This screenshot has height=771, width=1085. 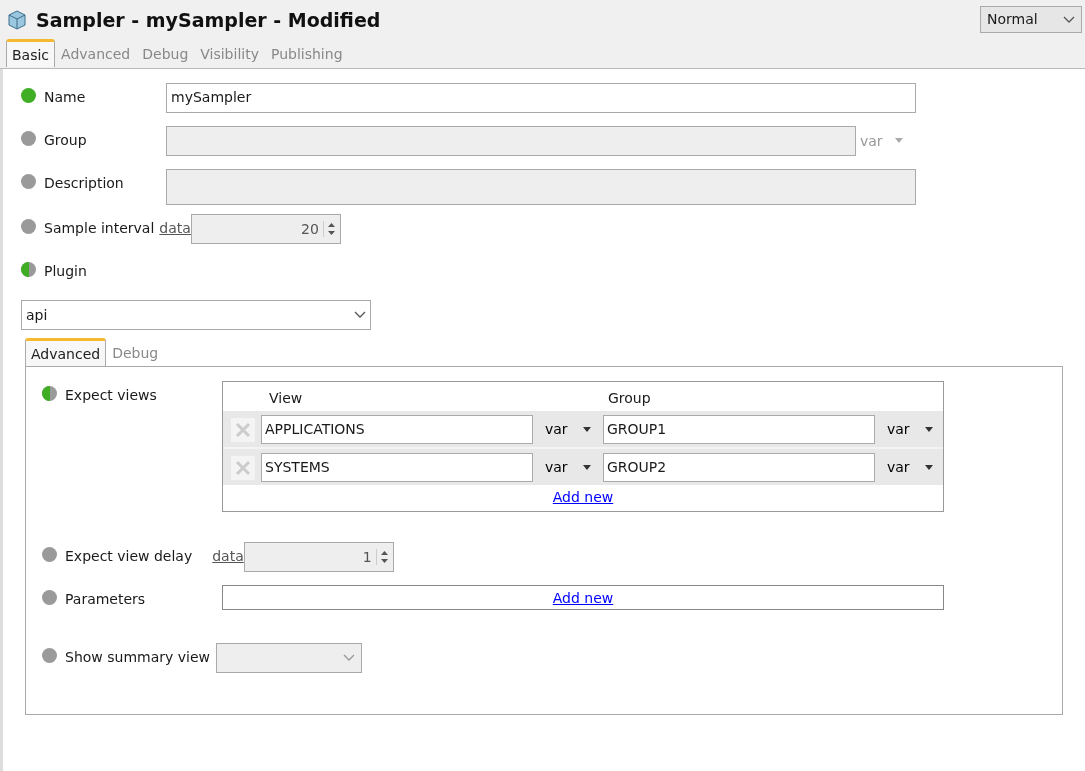 What do you see at coordinates (129, 556) in the screenshot?
I see `field-label: Expect view delay` at bounding box center [129, 556].